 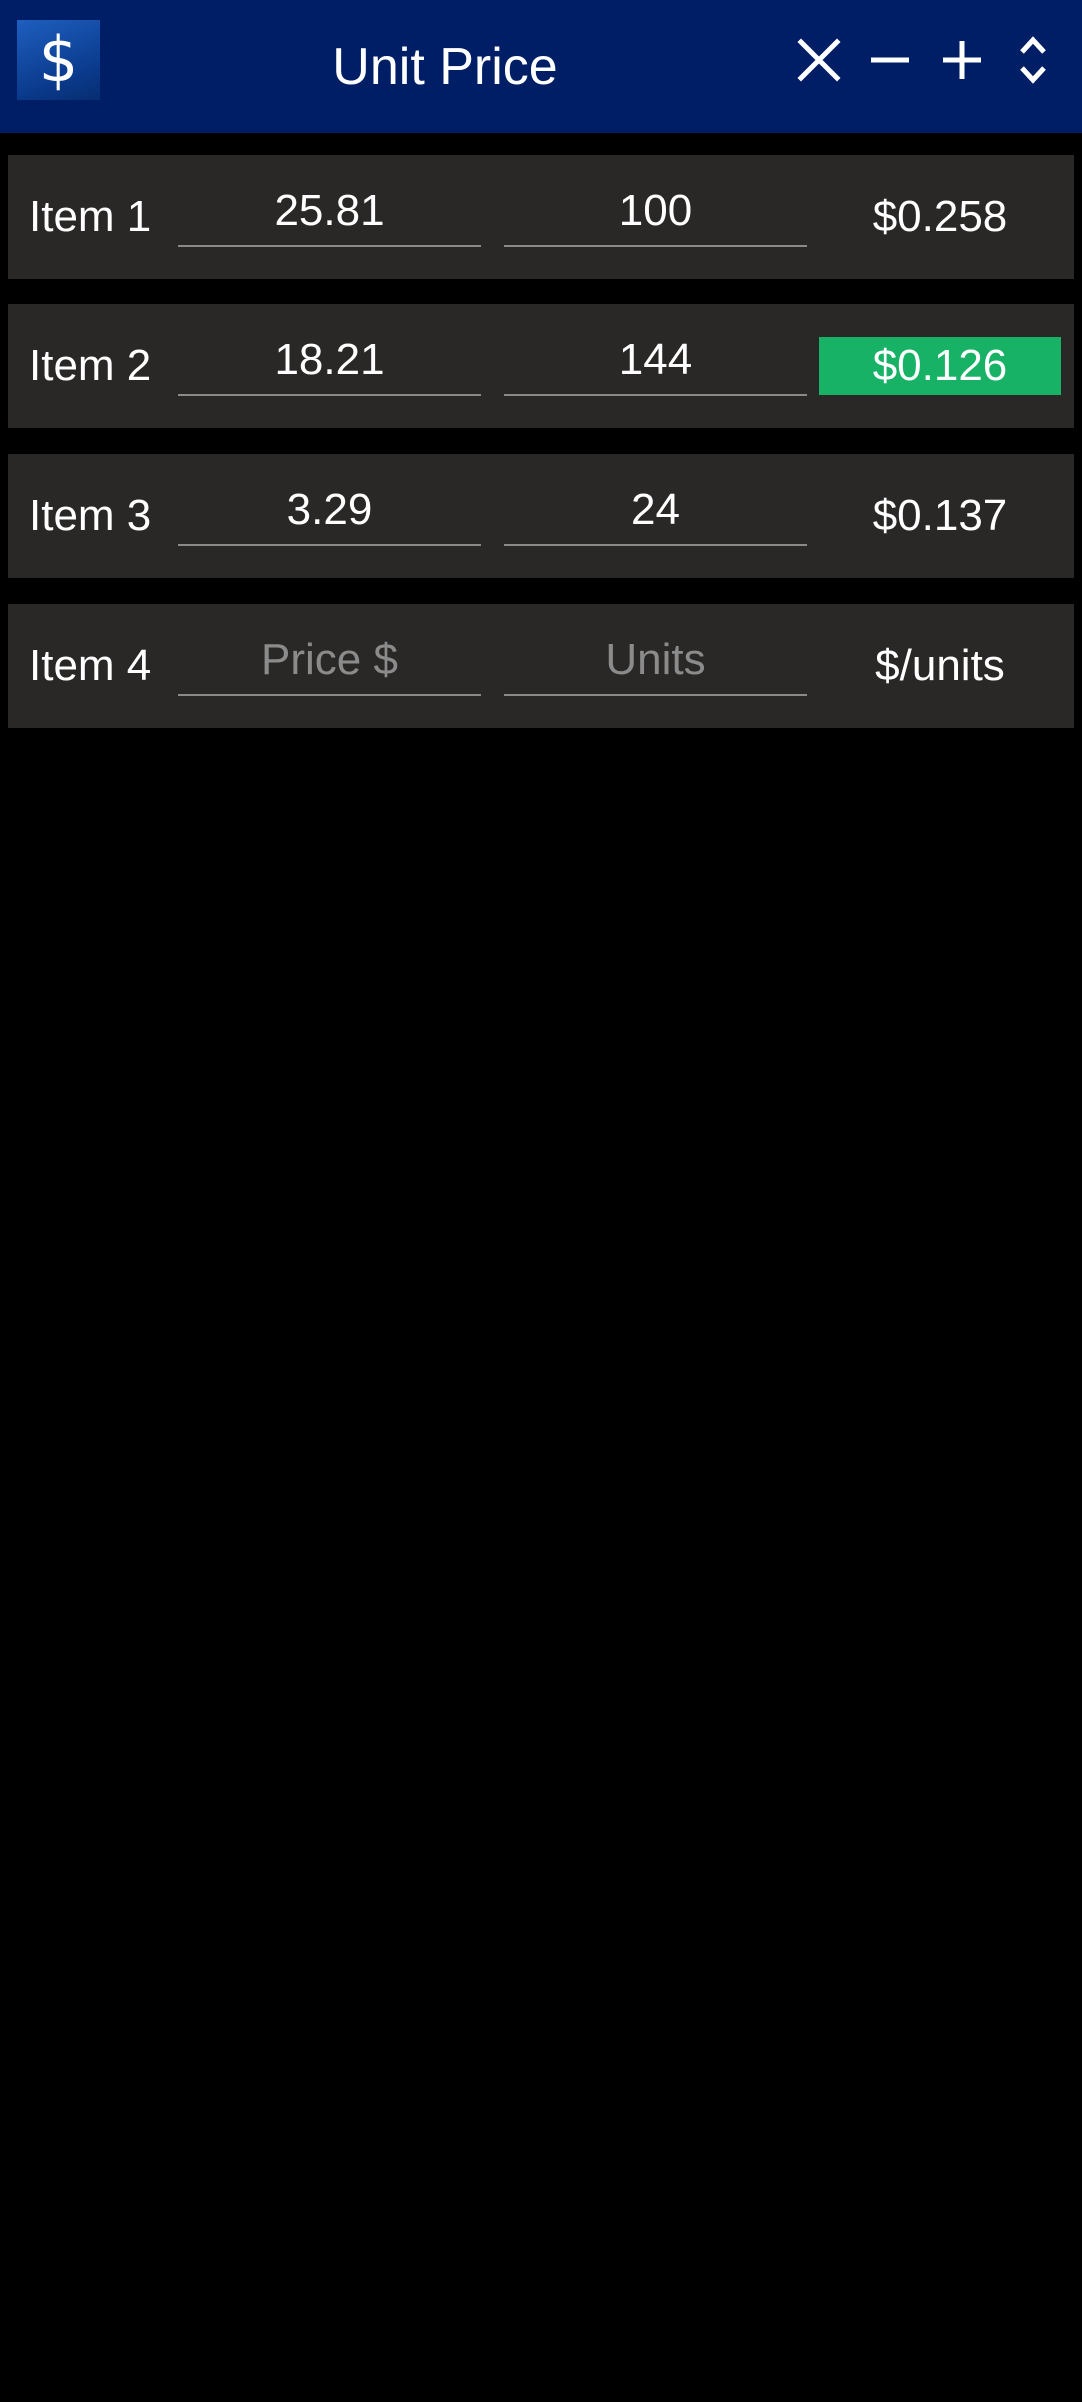 I want to click on close-icon, so click(x=819, y=60).